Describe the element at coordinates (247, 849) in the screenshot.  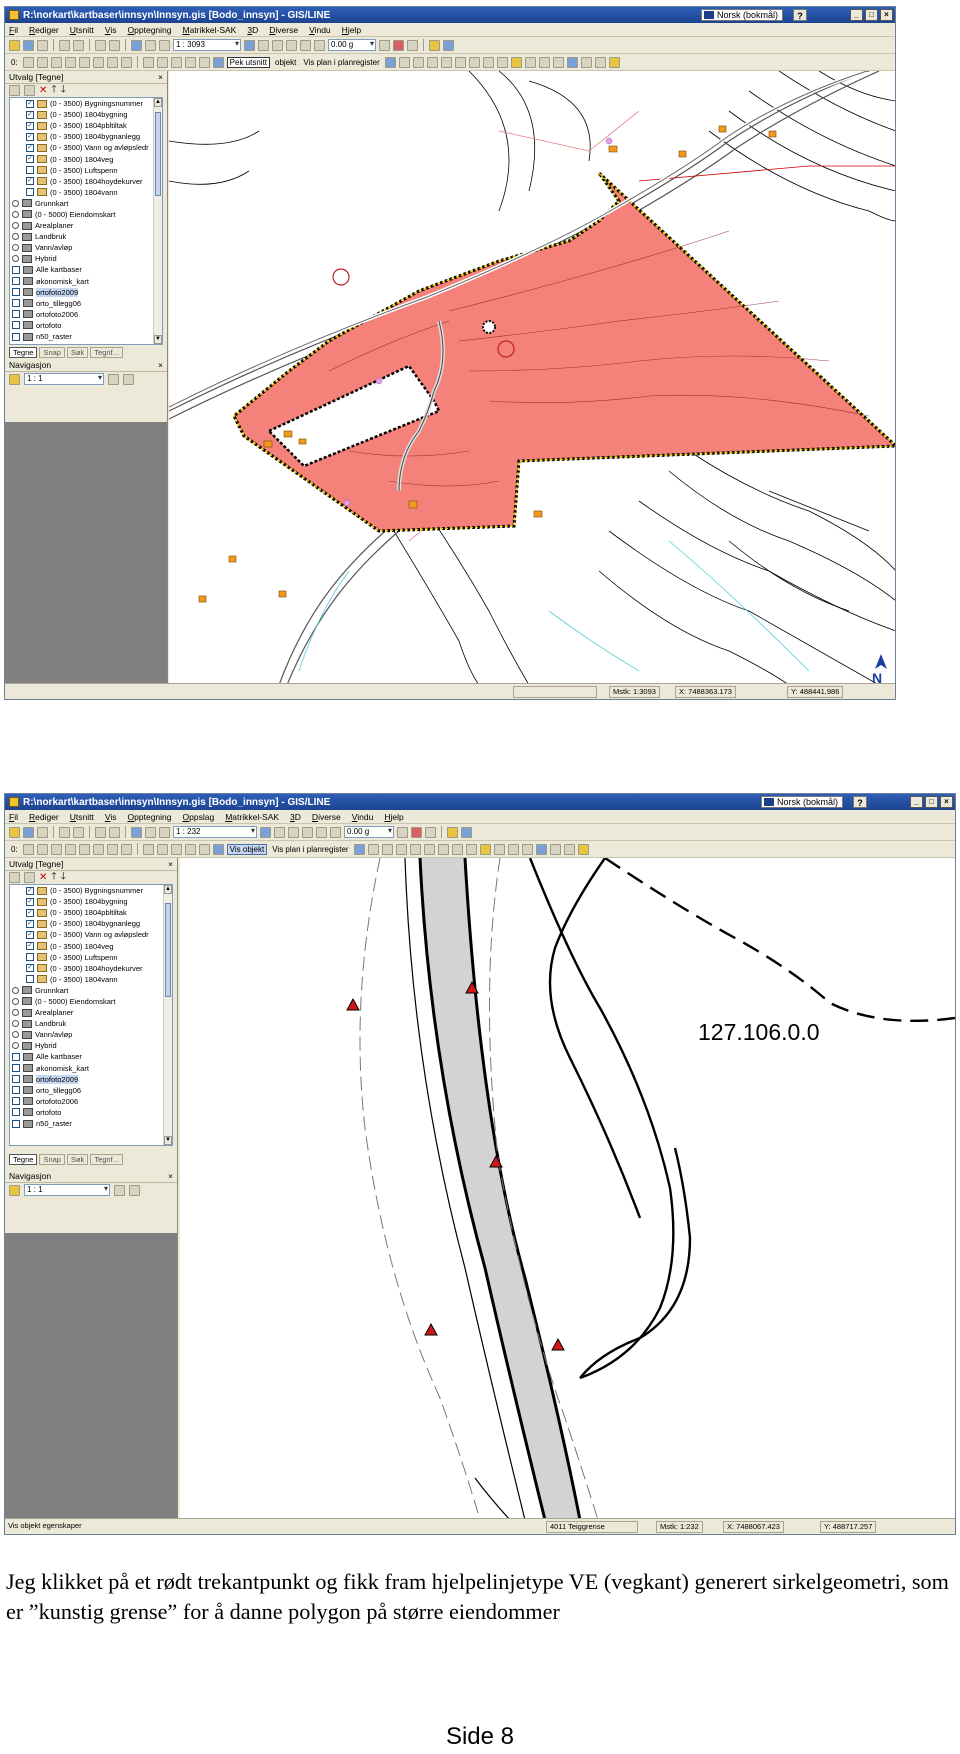
I see `vis-objekt-button: Vis objekt` at that location.